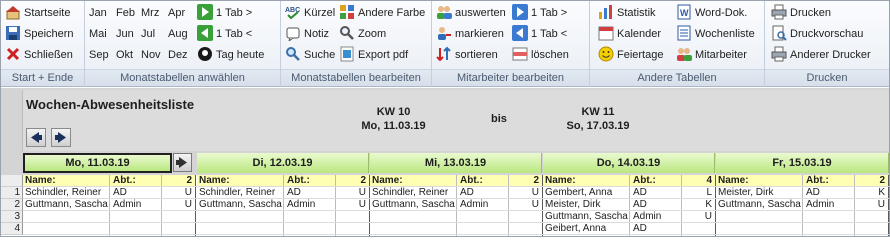 The image size is (890, 240). Describe the element at coordinates (393, 119) in the screenshot. I see `week-start: KW 10 Mo, 11.03.19` at that location.